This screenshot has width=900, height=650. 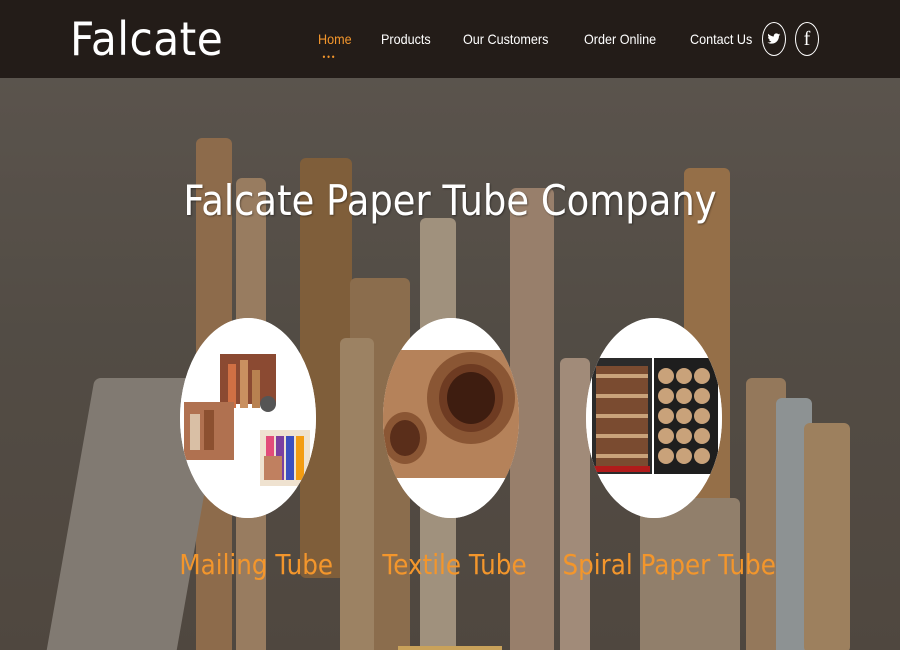 What do you see at coordinates (454, 564) in the screenshot?
I see `textile-tube-label: Textile Tube` at bounding box center [454, 564].